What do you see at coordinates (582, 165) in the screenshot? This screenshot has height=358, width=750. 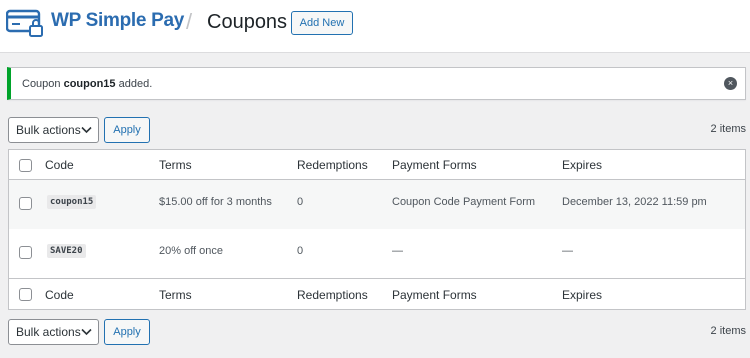 I see `column-header-expires: Expires` at bounding box center [582, 165].